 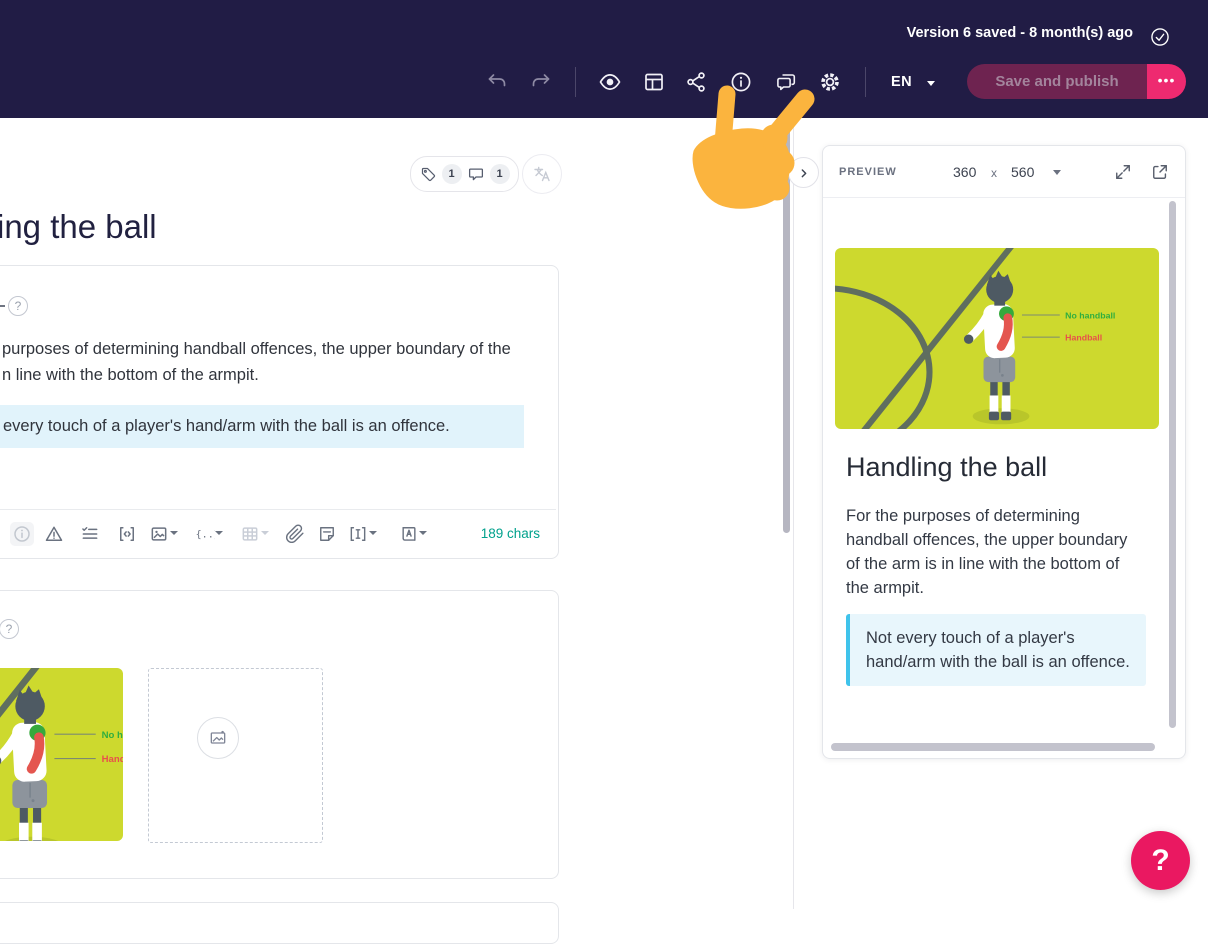 I want to click on upload-image-circle, so click(x=218, y=738).